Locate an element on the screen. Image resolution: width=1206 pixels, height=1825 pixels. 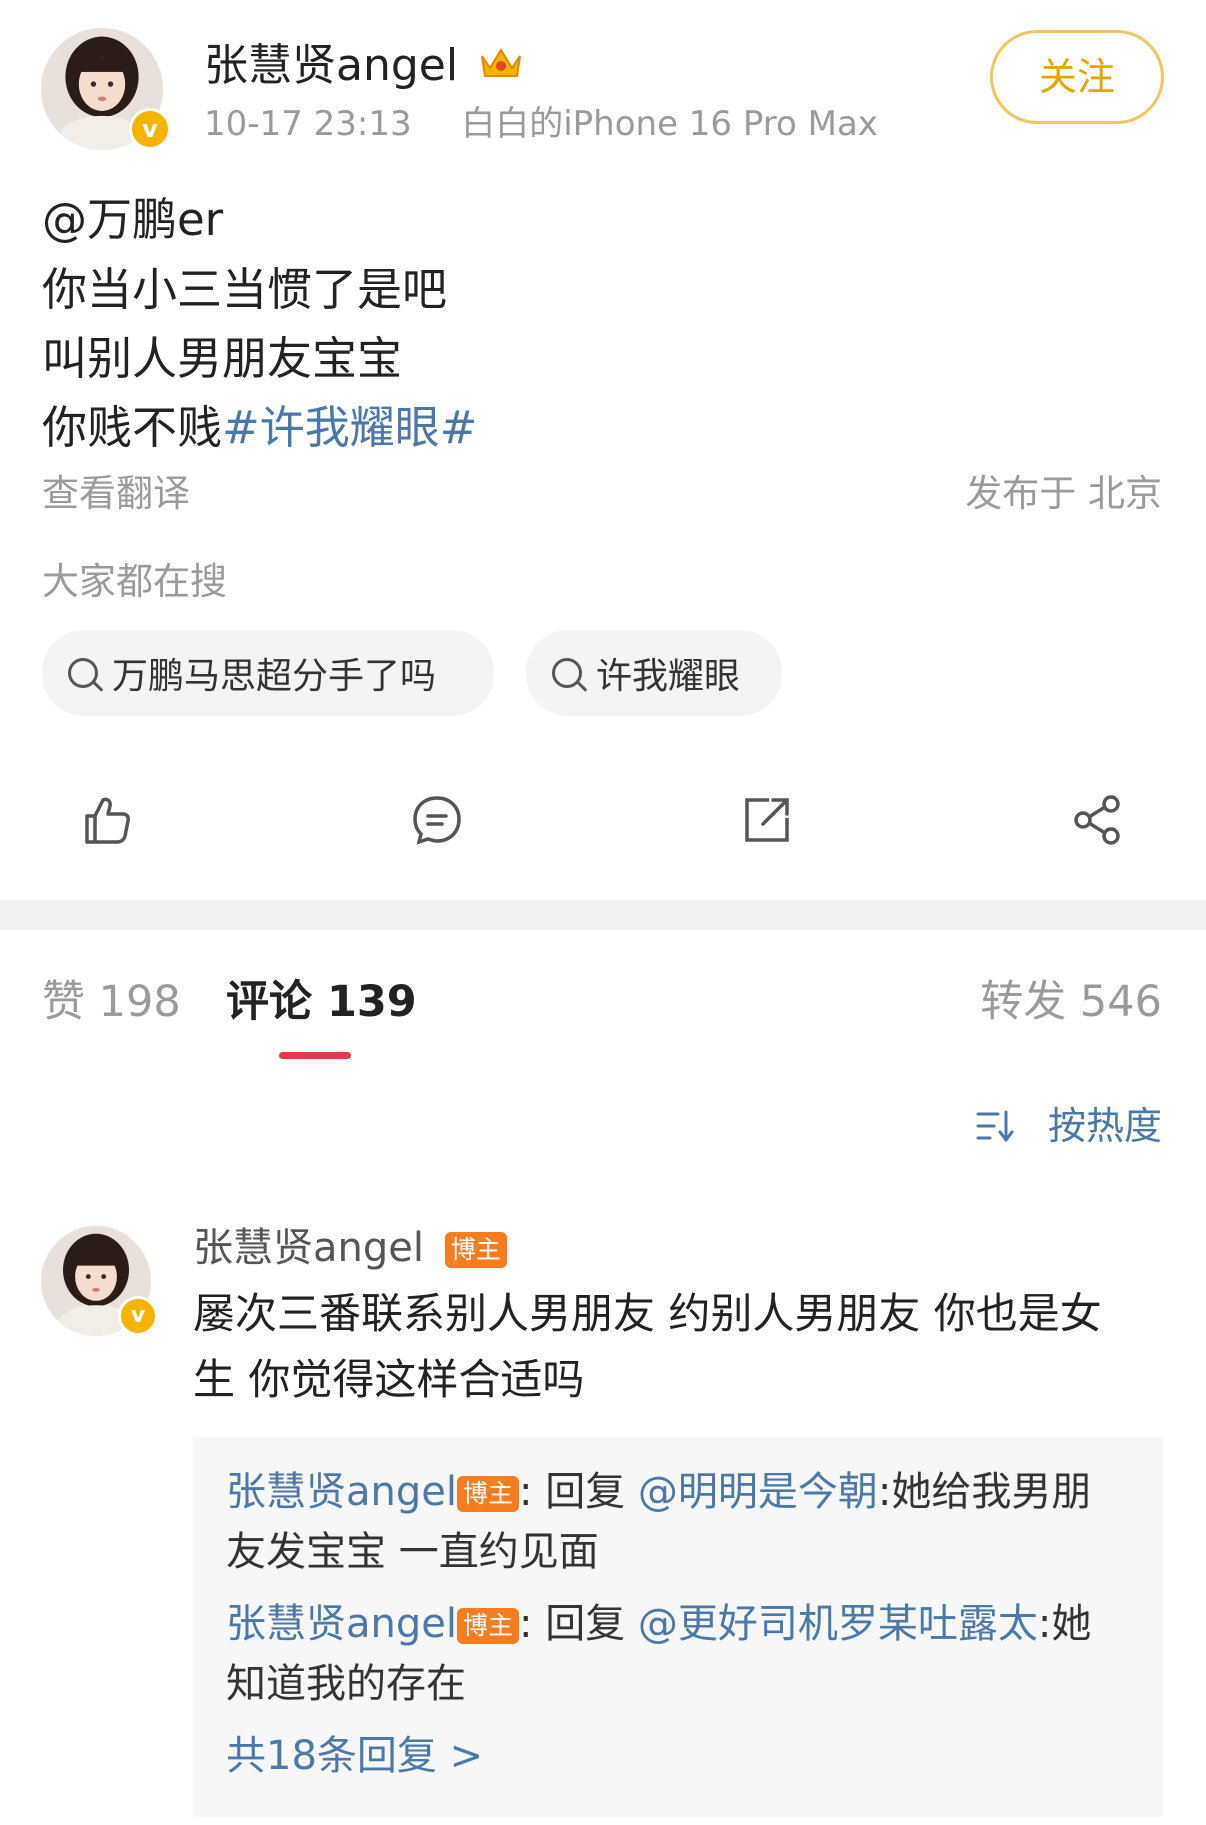
verified-badge: v is located at coordinates (150, 129).